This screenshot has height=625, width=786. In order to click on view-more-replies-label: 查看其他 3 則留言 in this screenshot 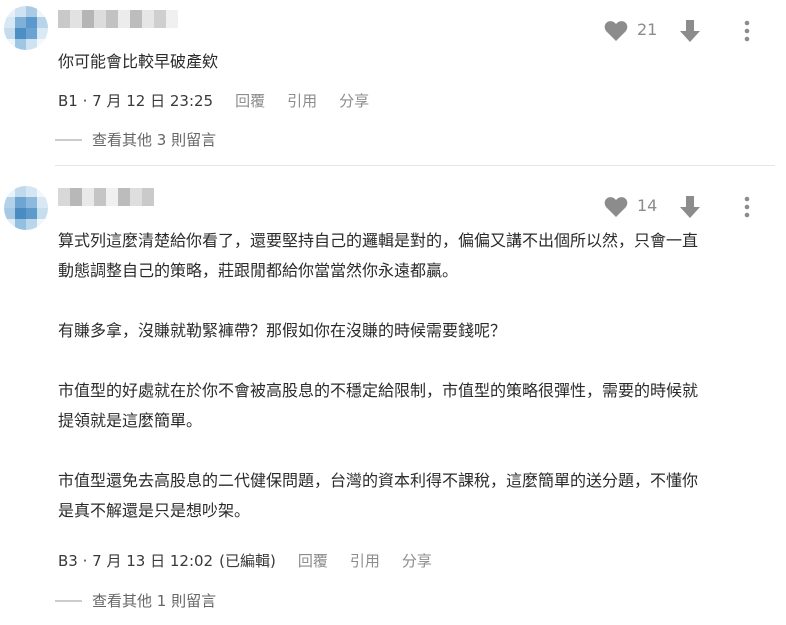, I will do `click(154, 140)`.